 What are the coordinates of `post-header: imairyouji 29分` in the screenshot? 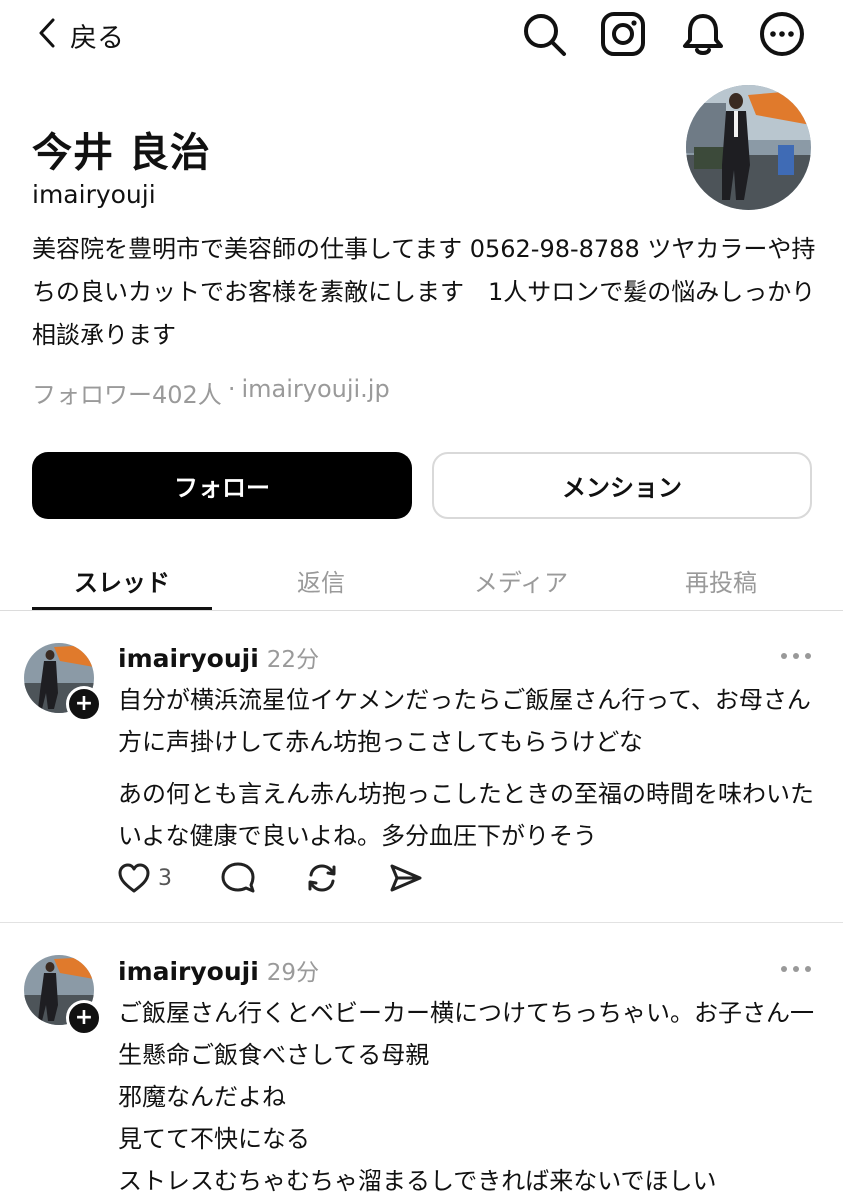 It's located at (218, 970).